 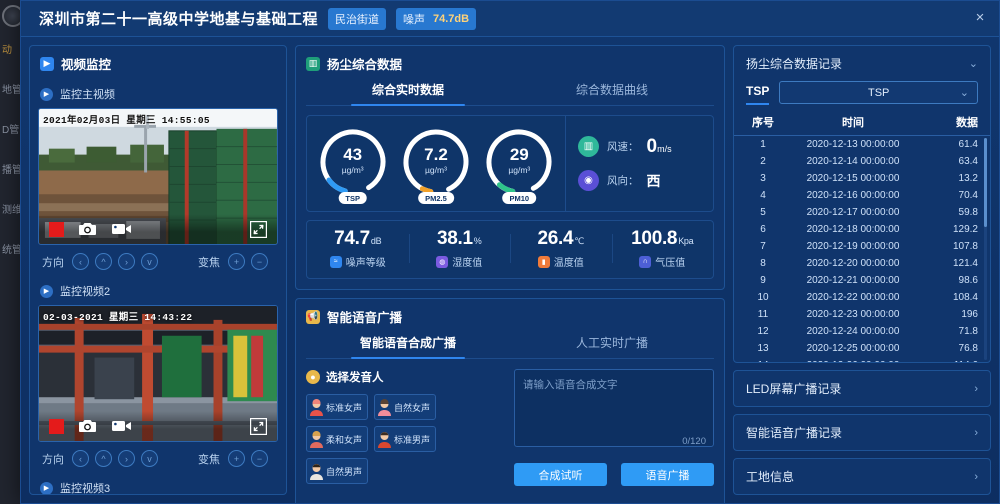 What do you see at coordinates (758, 94) in the screenshot?
I see `subtab-tsp: TSP` at bounding box center [758, 94].